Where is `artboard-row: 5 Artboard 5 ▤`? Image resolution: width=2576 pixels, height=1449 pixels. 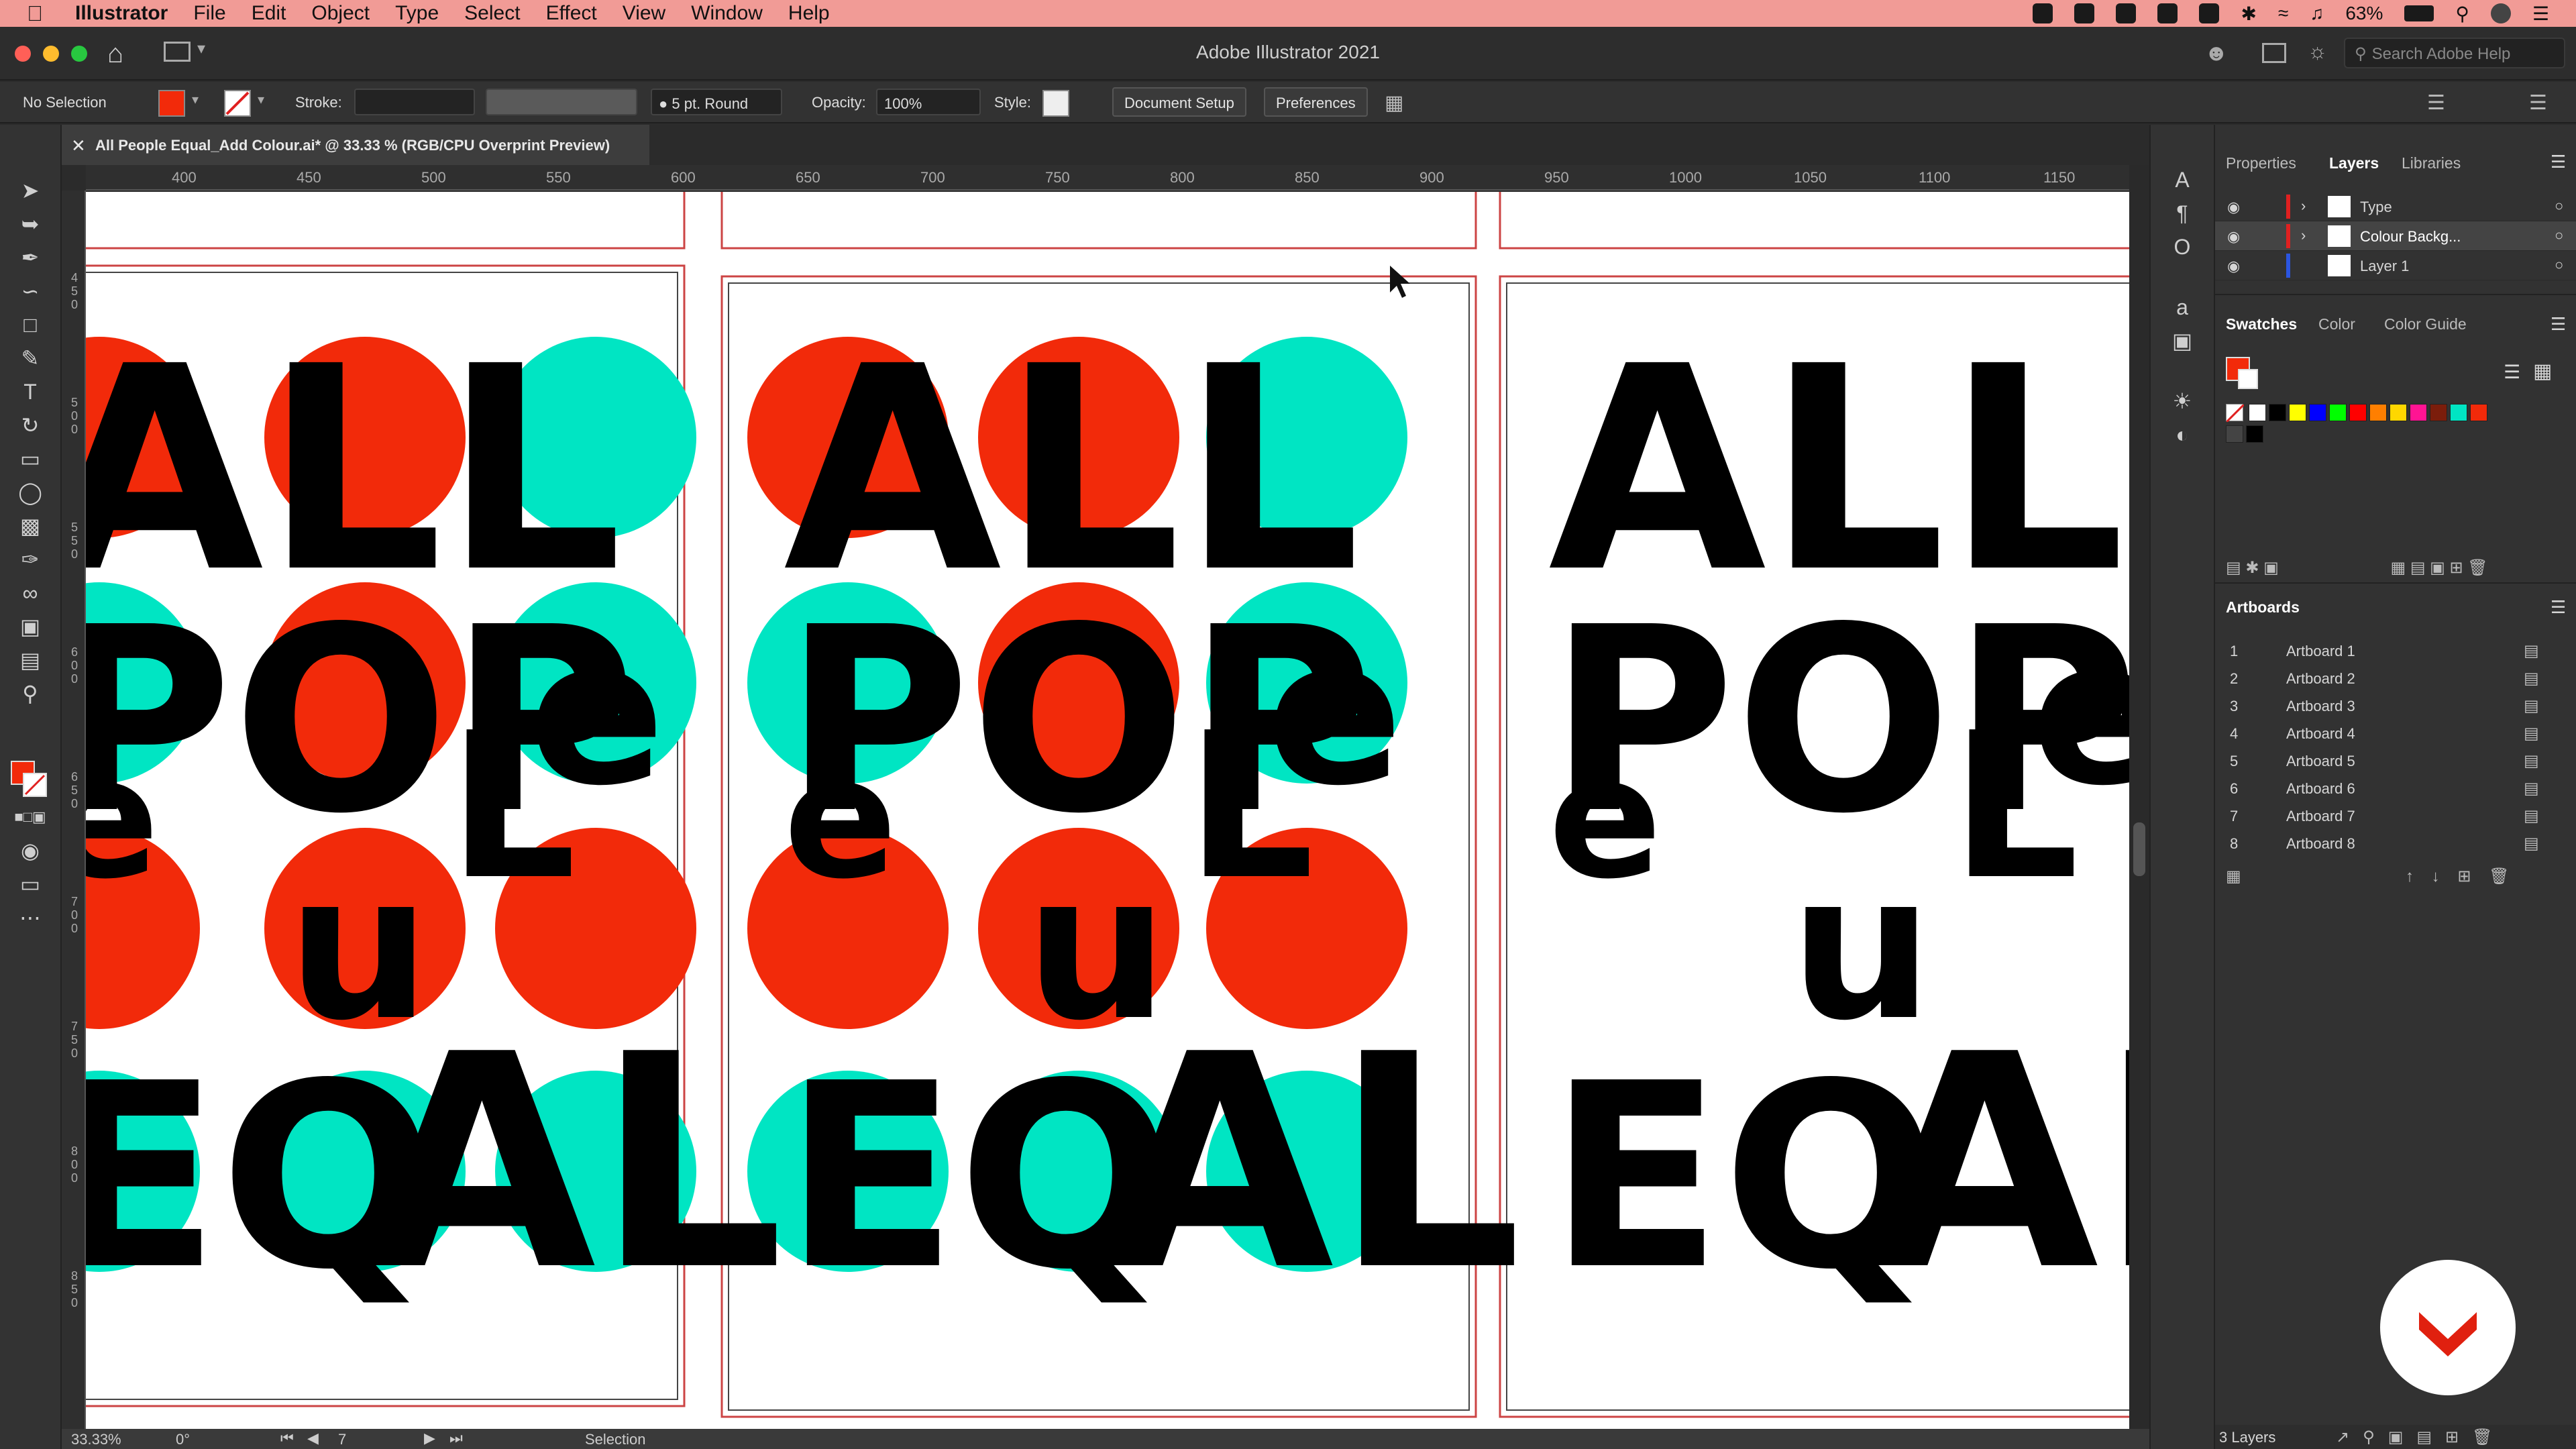
artboard-row: 5 Artboard 5 ▤ is located at coordinates (2395, 760).